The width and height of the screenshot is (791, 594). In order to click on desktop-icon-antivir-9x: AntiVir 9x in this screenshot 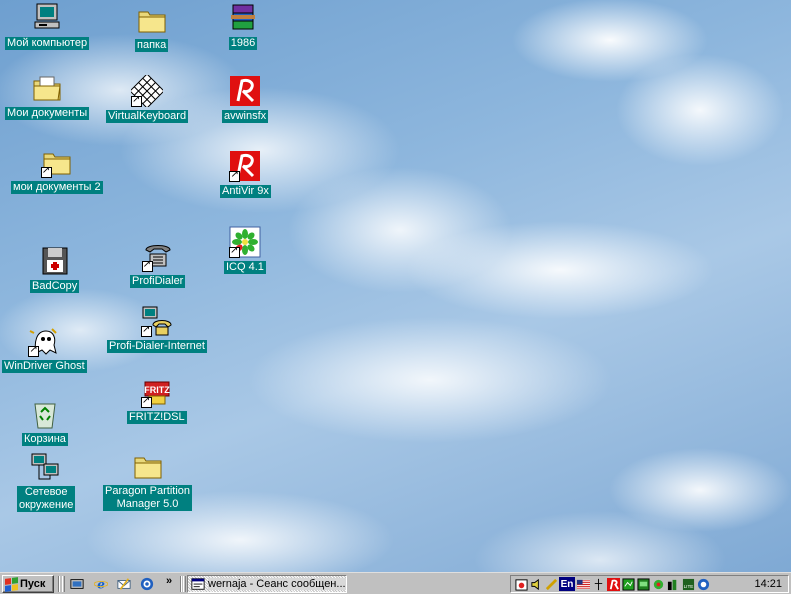, I will do `click(245, 174)`.